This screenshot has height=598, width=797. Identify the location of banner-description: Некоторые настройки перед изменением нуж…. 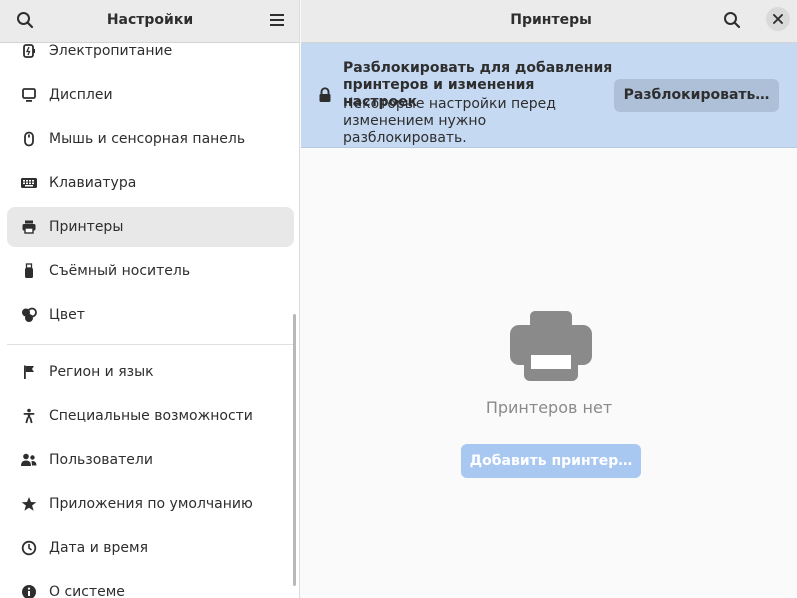
(449, 121).